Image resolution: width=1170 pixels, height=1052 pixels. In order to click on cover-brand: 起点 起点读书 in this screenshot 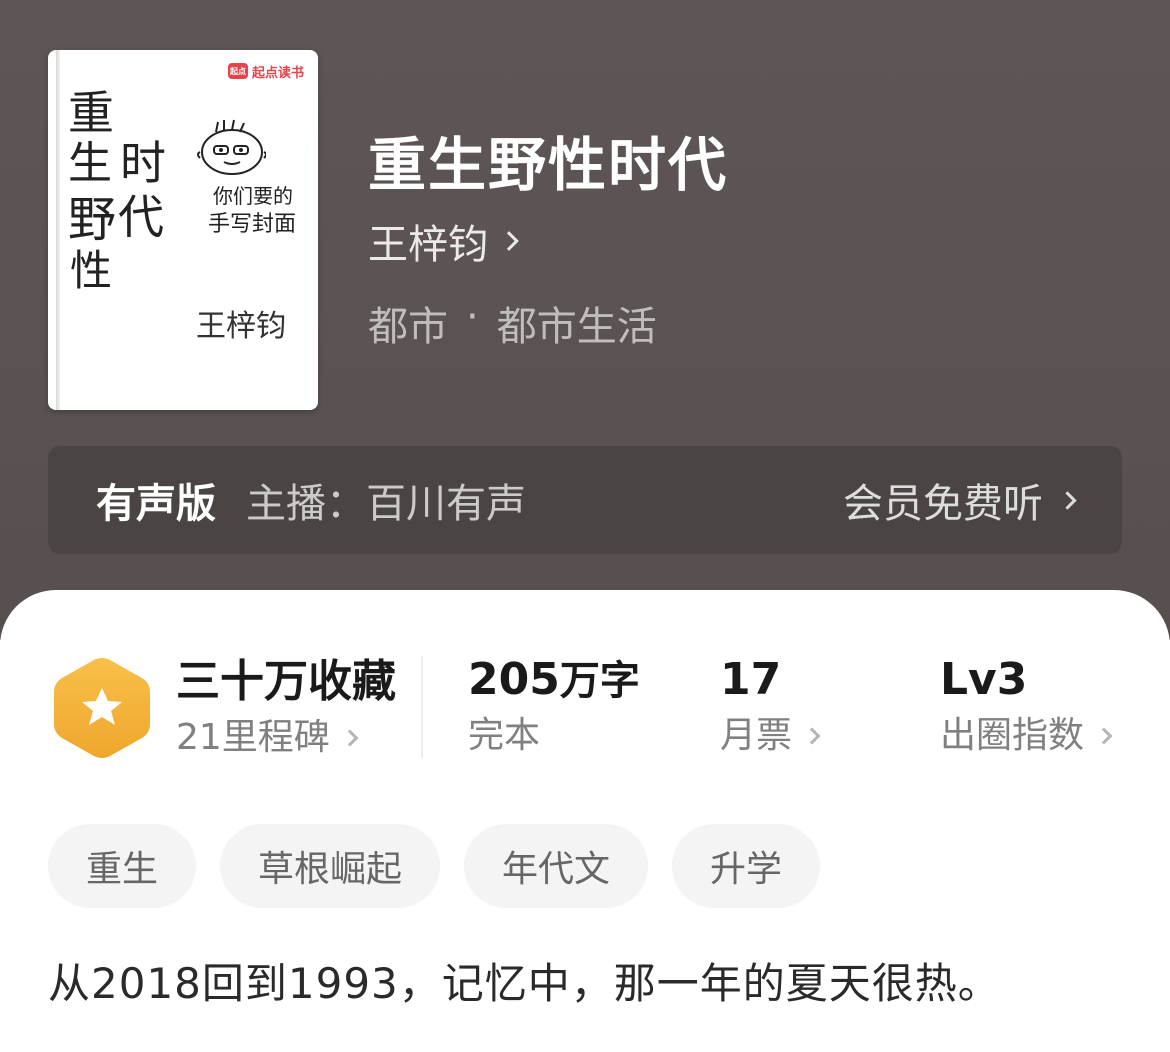, I will do `click(265, 71)`.